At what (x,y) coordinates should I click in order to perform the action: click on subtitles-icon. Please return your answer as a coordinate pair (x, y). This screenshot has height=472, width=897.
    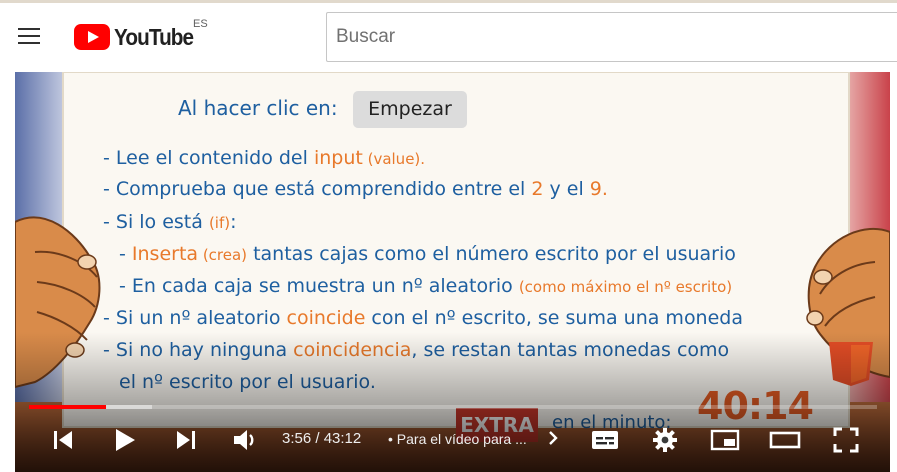
    Looking at the image, I should click on (605, 440).